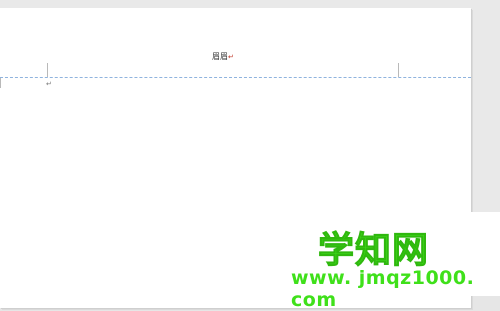 This screenshot has width=500, height=311. Describe the element at coordinates (383, 289) in the screenshot. I see `watermark-url: www. jmqz1000. com` at that location.